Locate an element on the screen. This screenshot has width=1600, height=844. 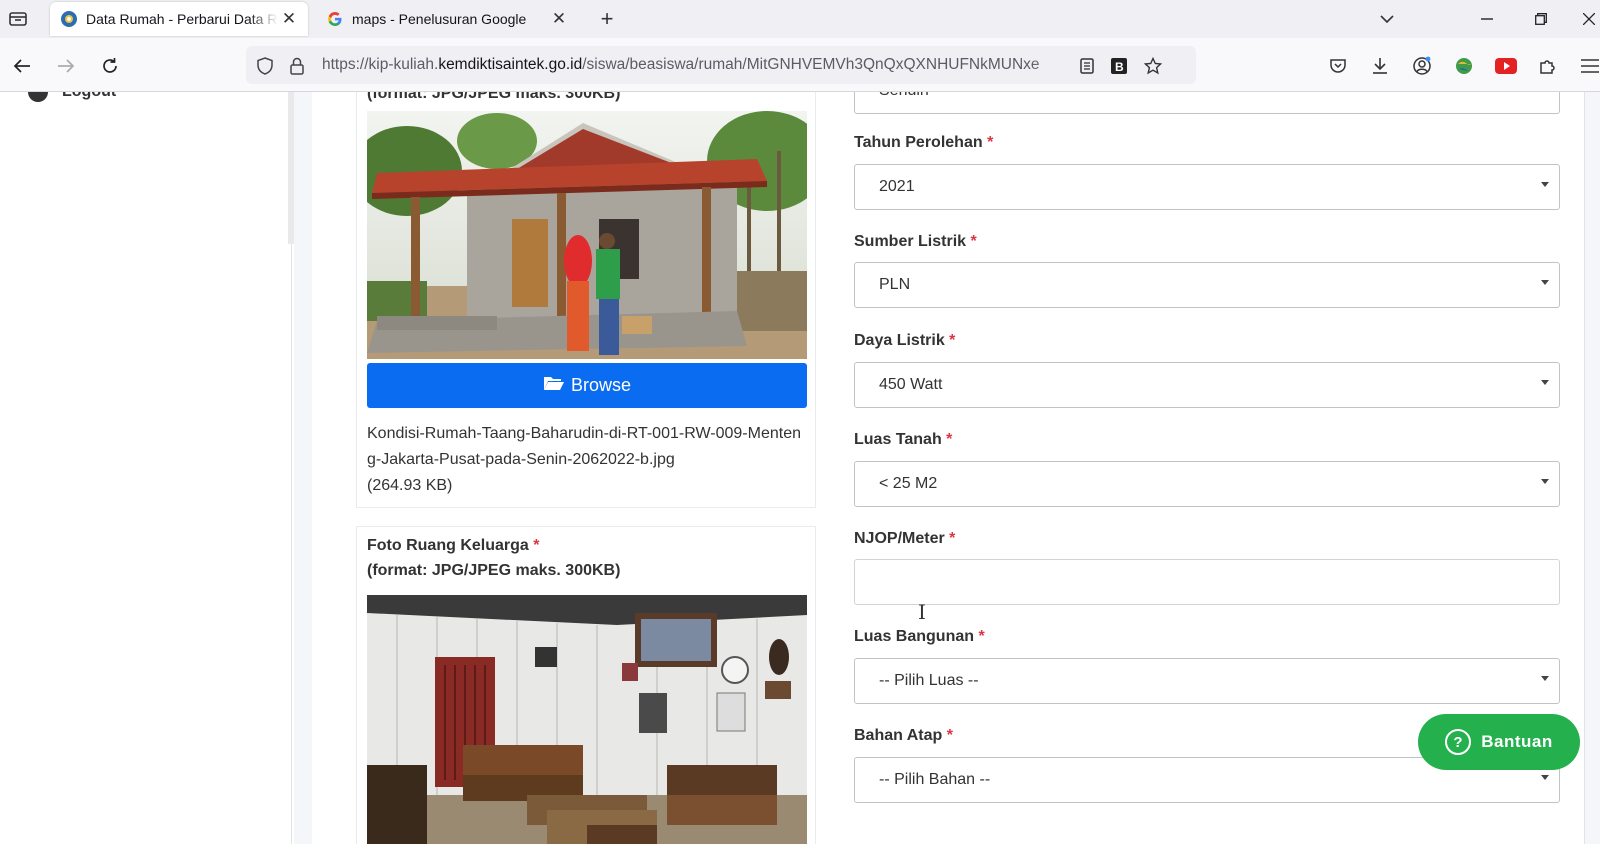
reader-view-icon is located at coordinates (1087, 66).